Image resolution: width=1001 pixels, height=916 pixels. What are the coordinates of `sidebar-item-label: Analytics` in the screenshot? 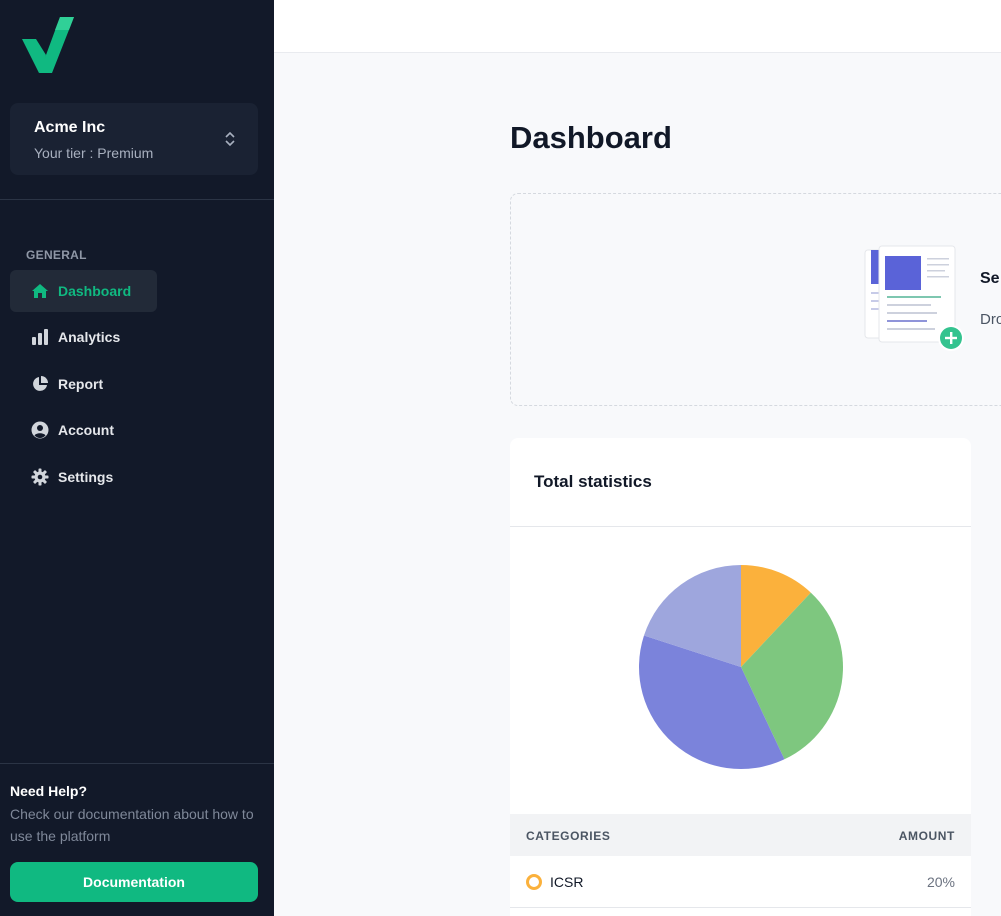 It's located at (89, 337).